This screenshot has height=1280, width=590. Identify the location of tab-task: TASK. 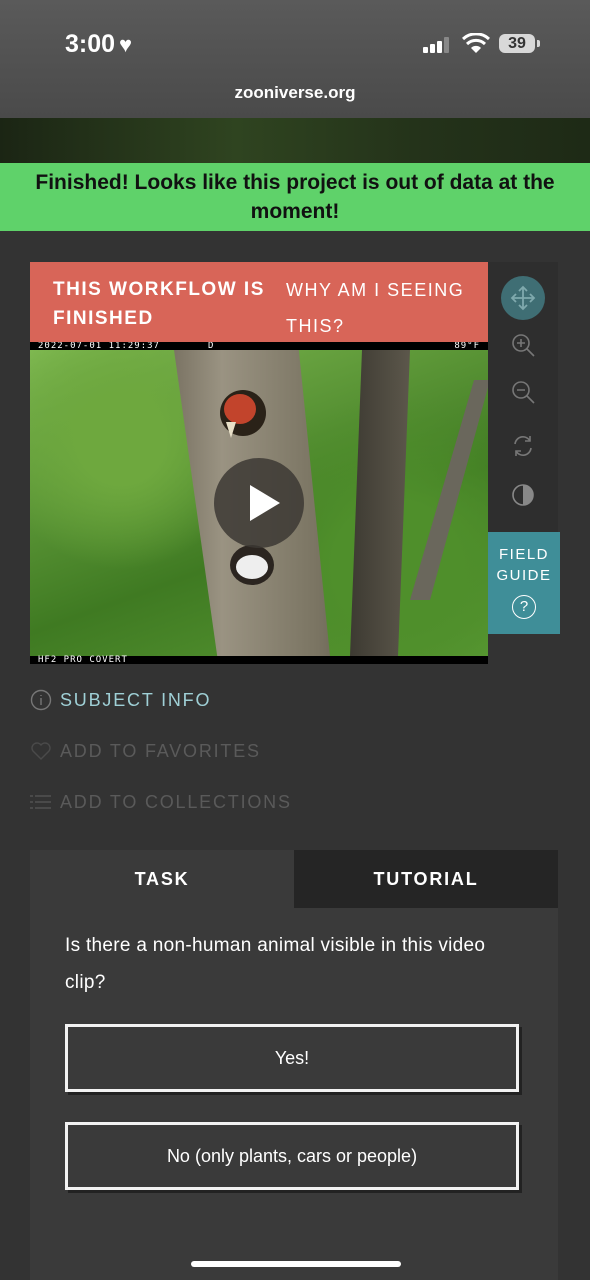
(162, 879).